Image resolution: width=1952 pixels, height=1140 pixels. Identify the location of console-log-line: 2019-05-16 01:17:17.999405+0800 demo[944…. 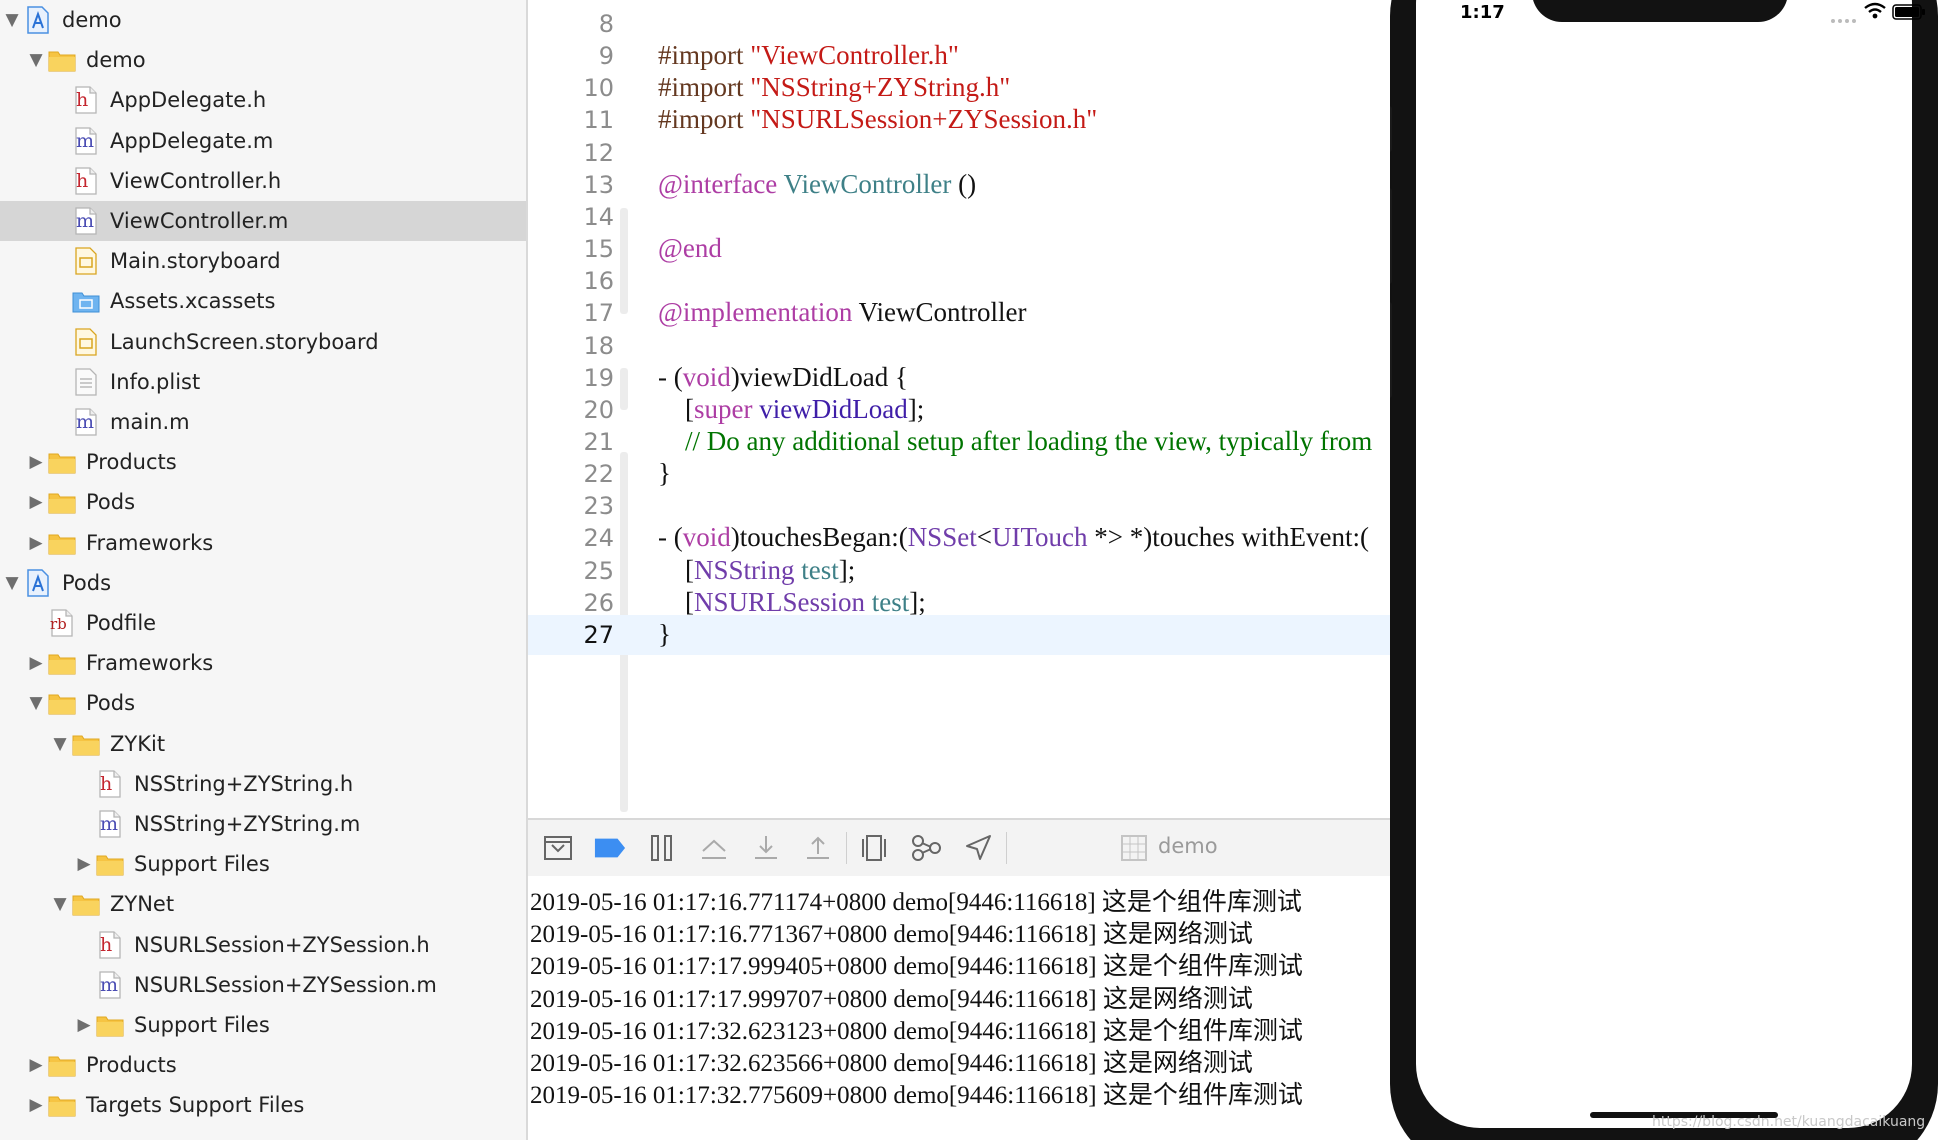
(916, 967).